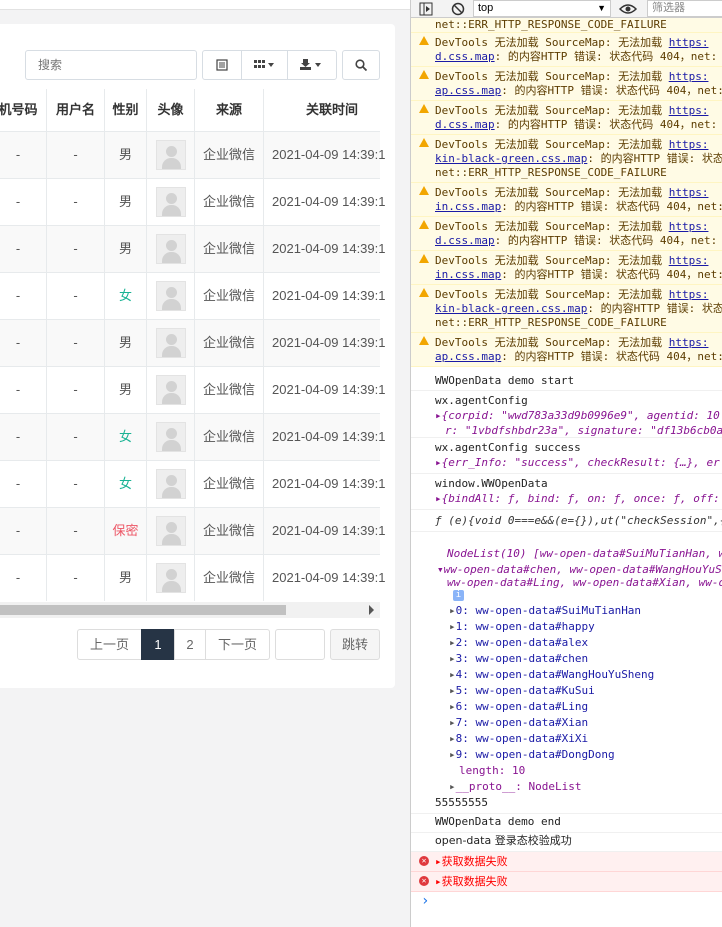  What do you see at coordinates (76, 110) in the screenshot?
I see `col-username: 用户名` at bounding box center [76, 110].